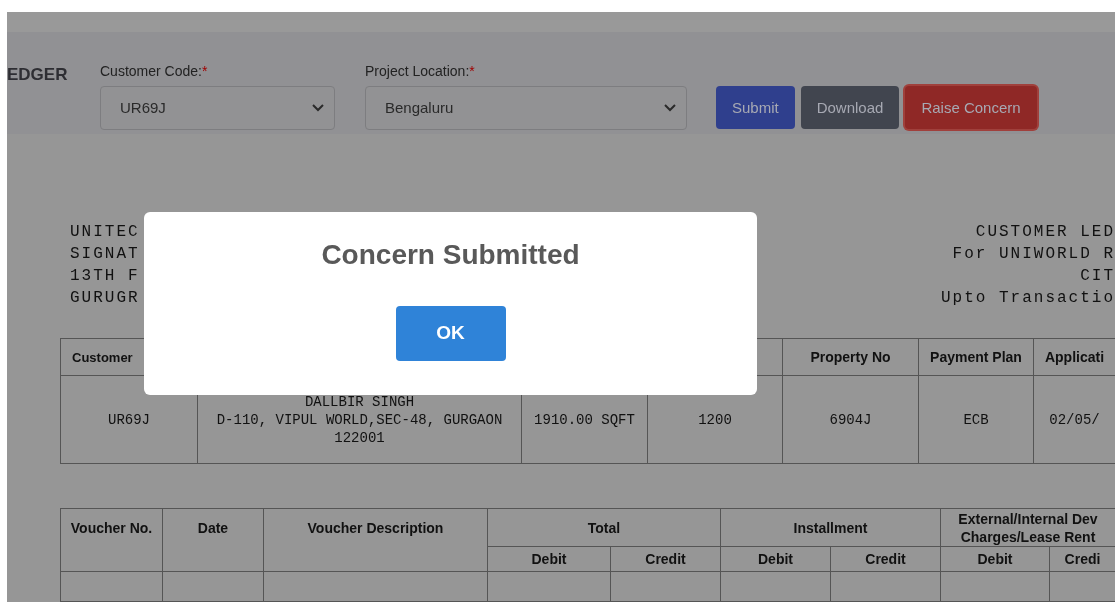 This screenshot has width=1120, height=602. What do you see at coordinates (850, 108) in the screenshot?
I see `action-button: Download` at bounding box center [850, 108].